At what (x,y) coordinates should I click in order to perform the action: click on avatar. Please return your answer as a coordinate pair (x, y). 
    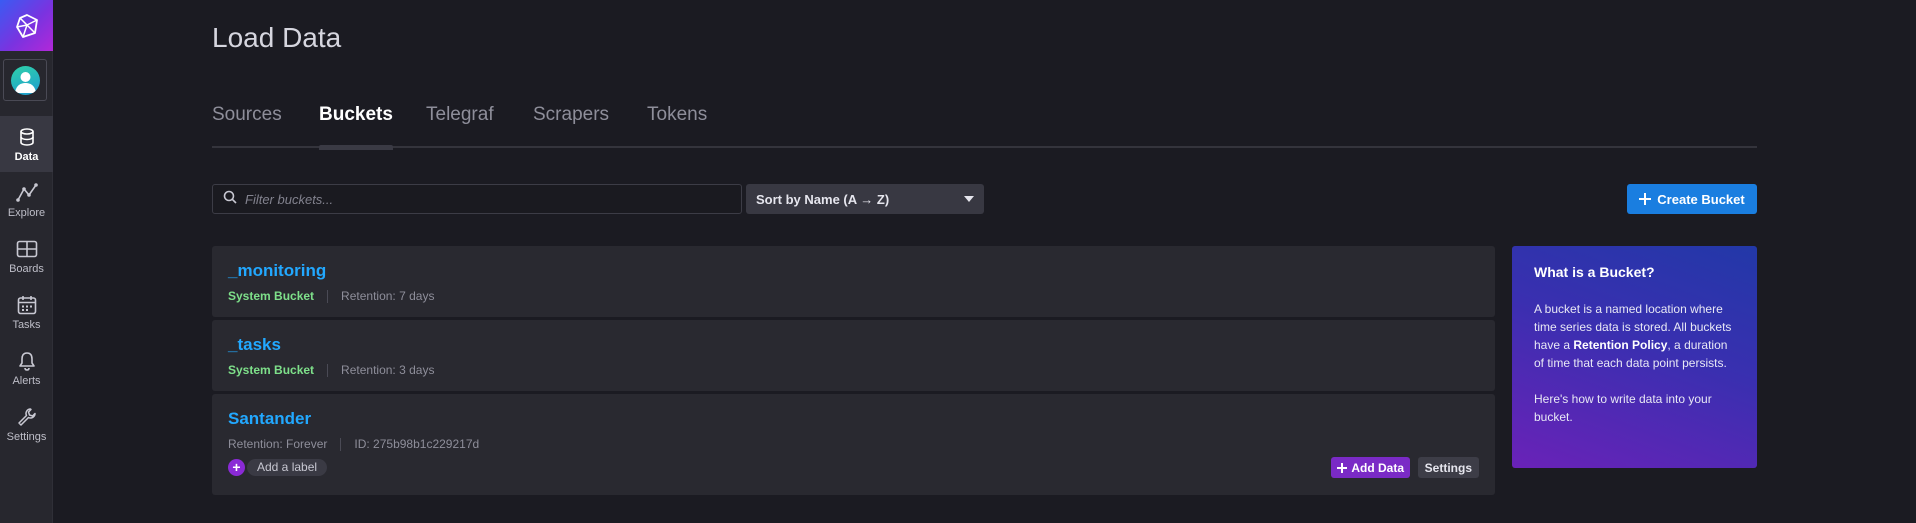
    Looking at the image, I should click on (25, 80).